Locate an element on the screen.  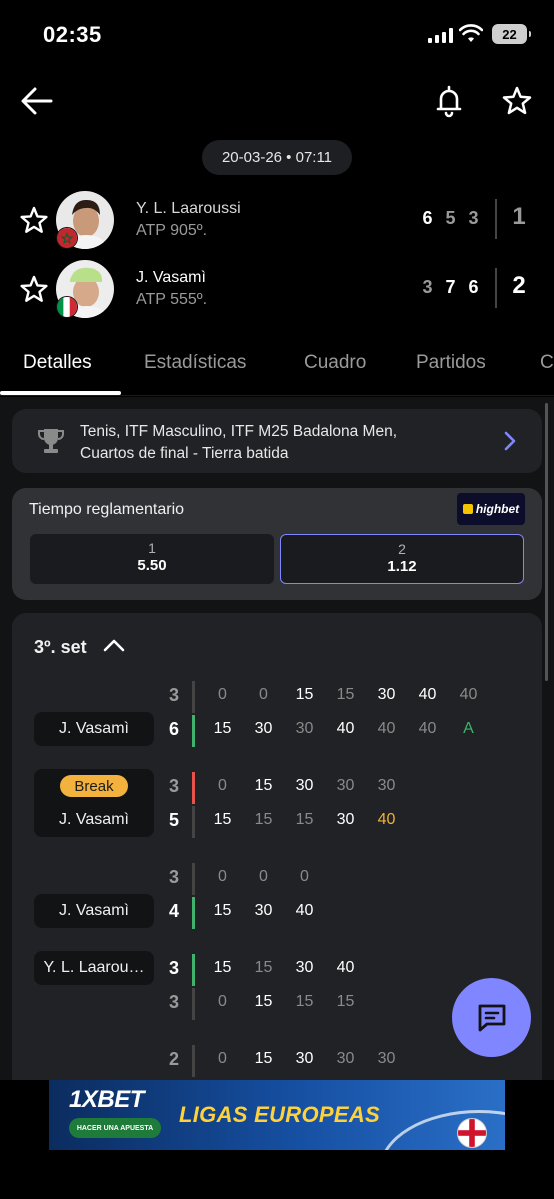
odds-value: 5.50 is located at coordinates (152, 565).